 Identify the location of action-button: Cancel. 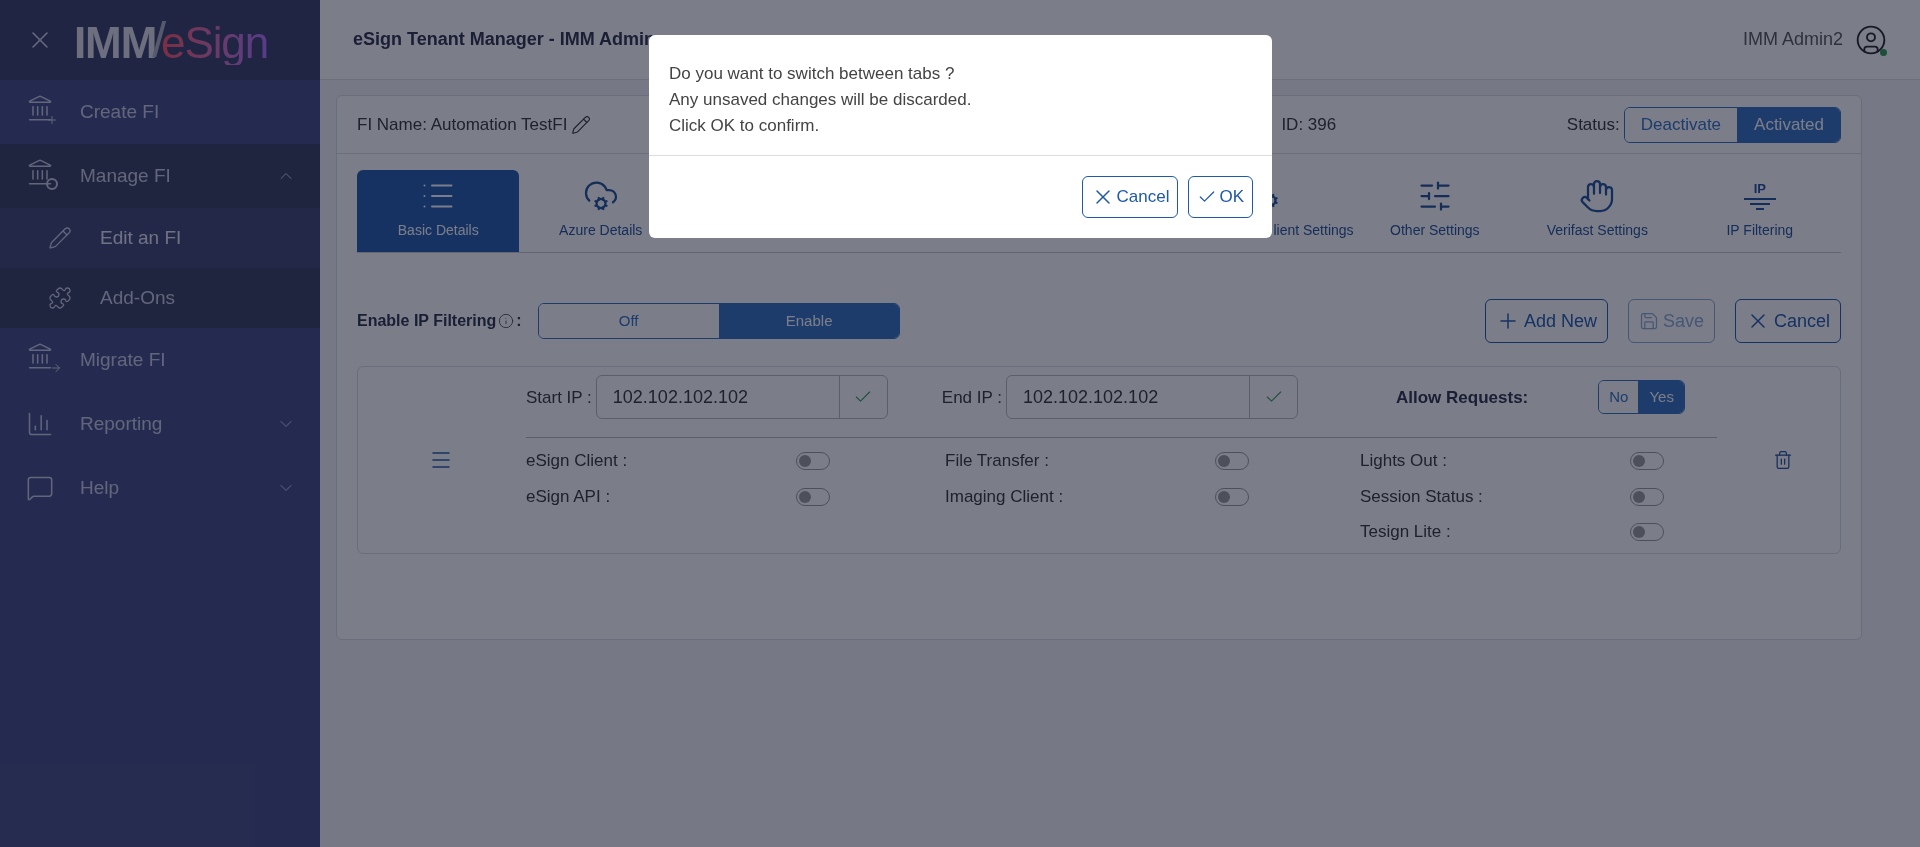
(1787, 321).